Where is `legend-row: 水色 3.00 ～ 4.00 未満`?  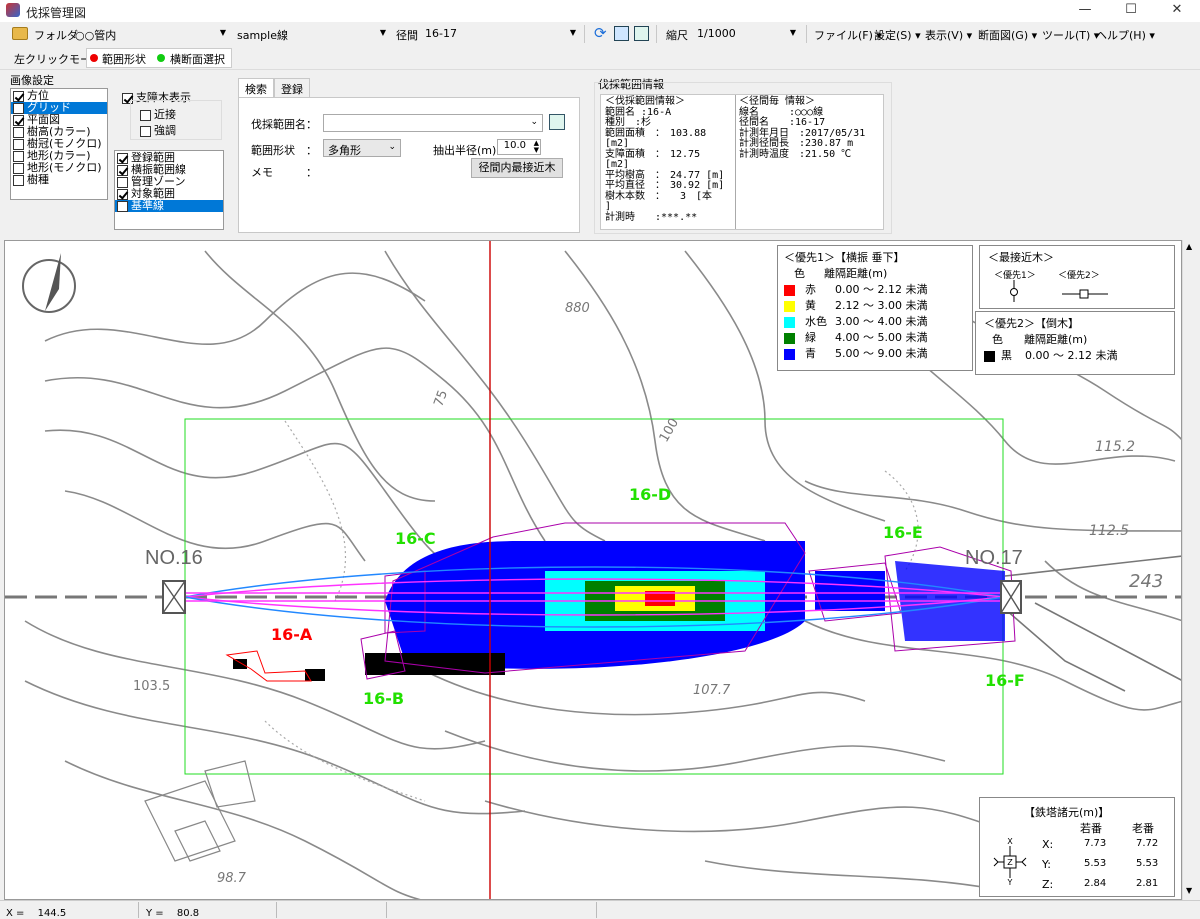
legend-row: 水色 3.00 ～ 4.00 未満 is located at coordinates (875, 322).